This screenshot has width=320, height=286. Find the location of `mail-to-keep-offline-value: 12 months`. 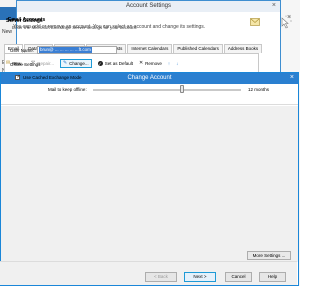

mail-to-keep-offline-value: 12 months is located at coordinates (259, 89).